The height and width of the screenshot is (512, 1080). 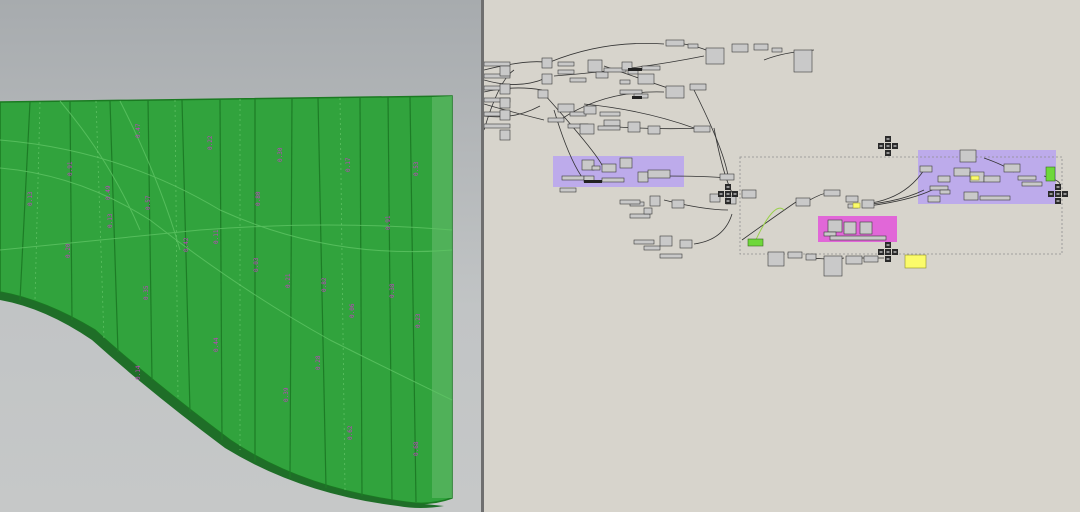 What do you see at coordinates (637, 97) in the screenshot?
I see `param-chip` at bounding box center [637, 97].